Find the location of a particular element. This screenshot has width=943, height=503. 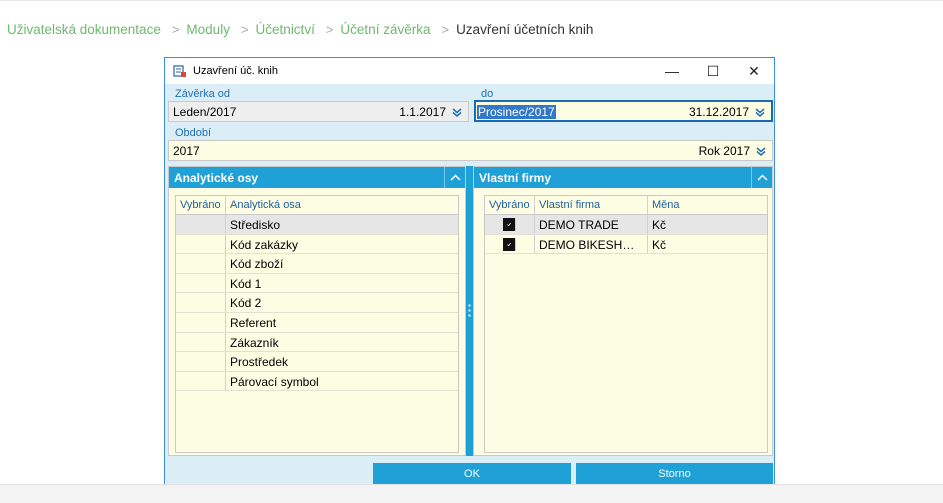

table-row: Párovací symbol is located at coordinates (317, 381).